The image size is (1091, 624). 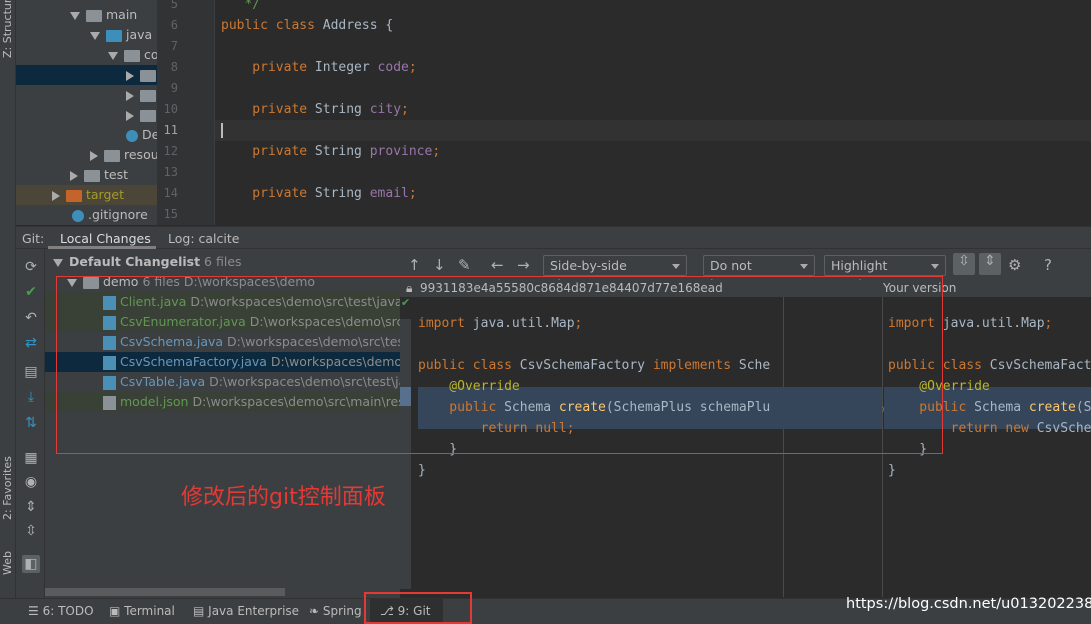 I want to click on settings-gear-icon: ⚙, so click(x=1014, y=265).